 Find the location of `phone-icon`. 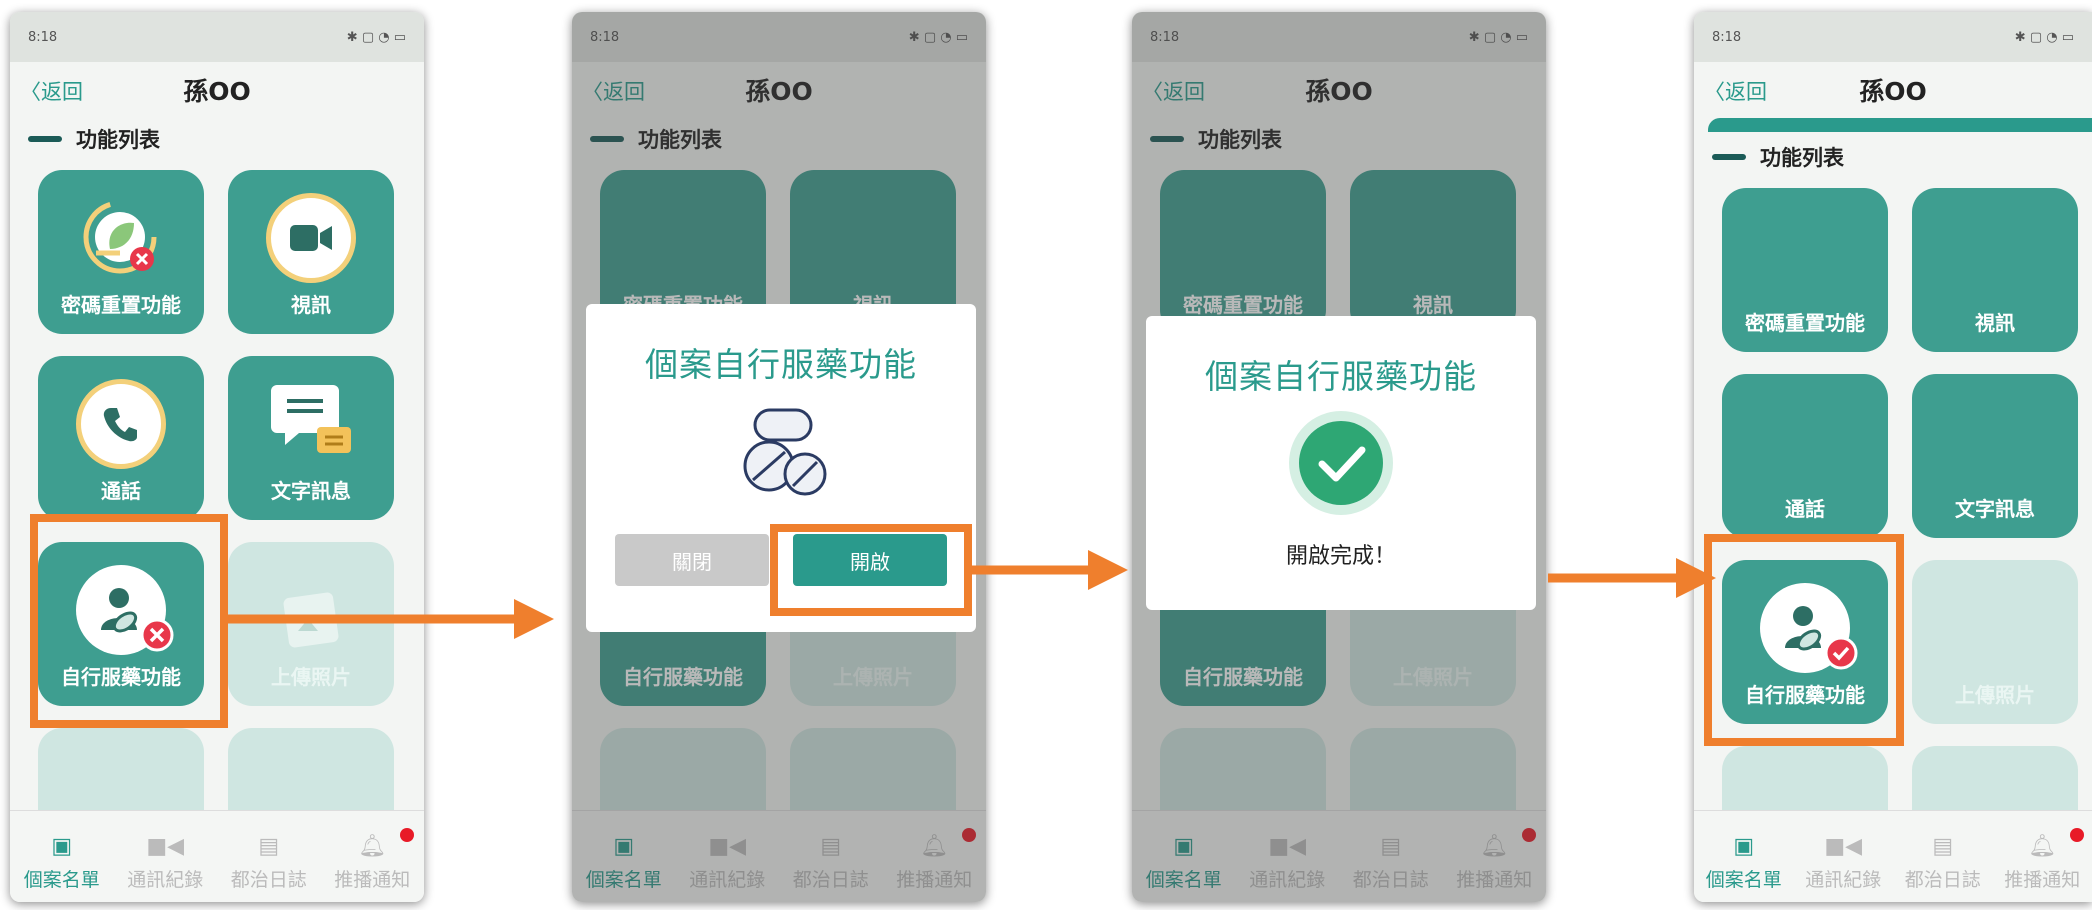

phone-icon is located at coordinates (121, 424).